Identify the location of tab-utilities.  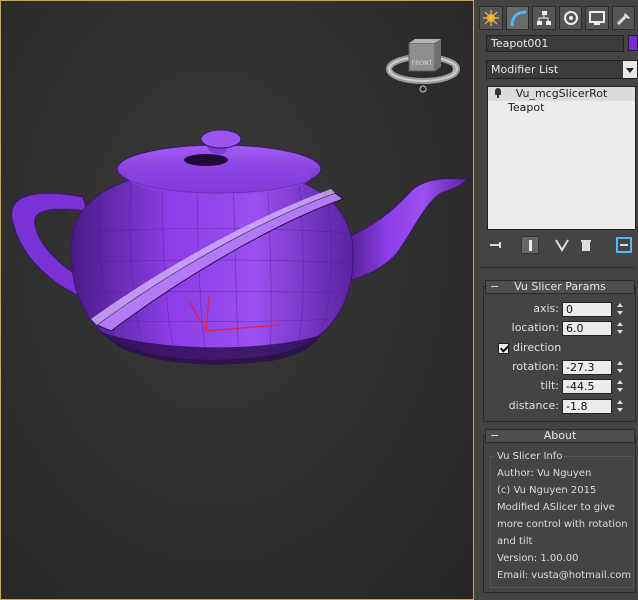
(623, 18).